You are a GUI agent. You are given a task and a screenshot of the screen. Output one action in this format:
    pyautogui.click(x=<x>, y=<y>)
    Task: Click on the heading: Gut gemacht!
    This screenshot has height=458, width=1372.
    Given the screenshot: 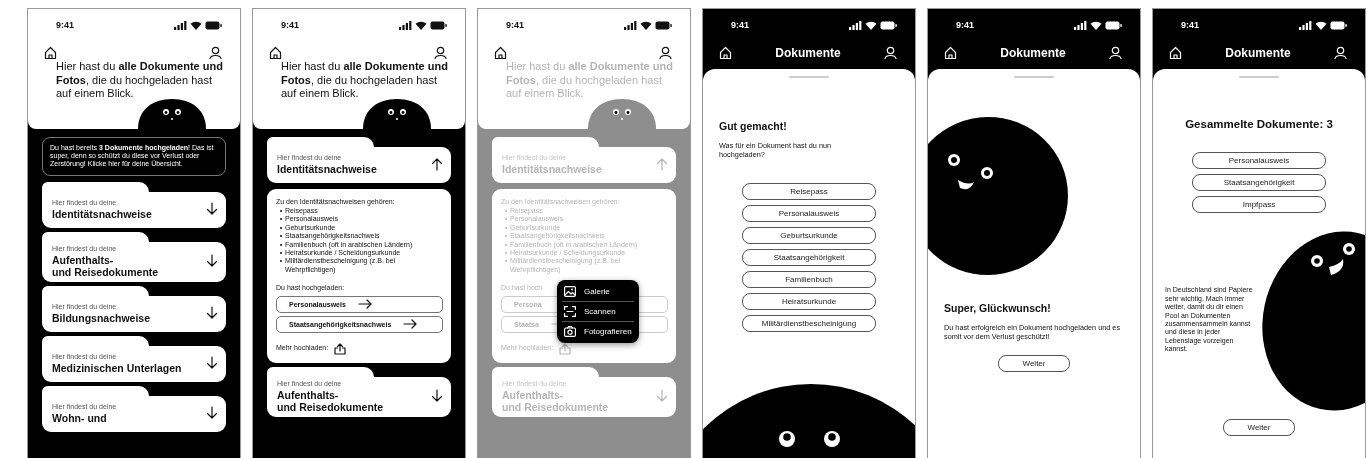 What is the action you would take?
    pyautogui.click(x=753, y=126)
    